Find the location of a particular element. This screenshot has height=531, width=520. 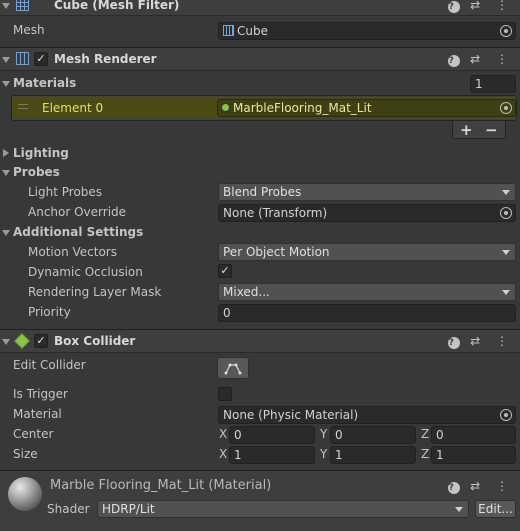

center-x-field: 0 is located at coordinates (272, 435).